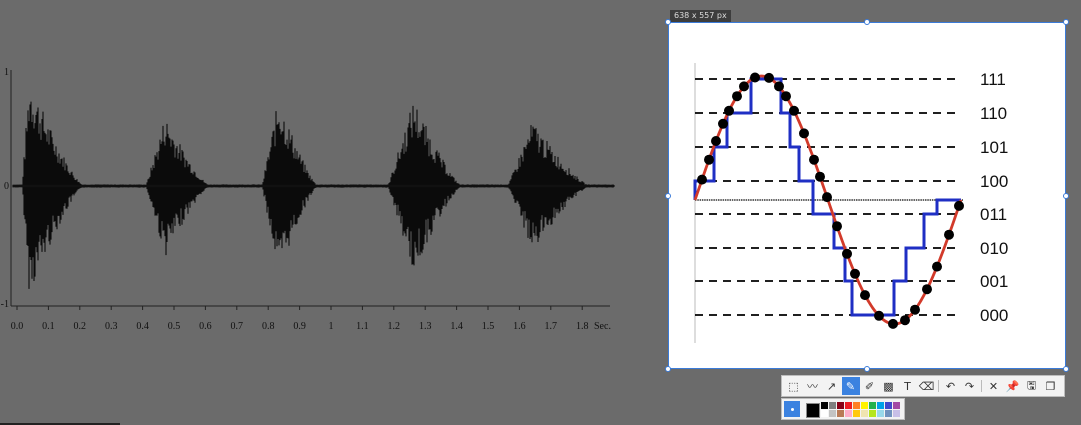 Image resolution: width=1081 pixels, height=425 pixels. Describe the element at coordinates (951, 386) in the screenshot. I see `undo-icon: ↶` at that location.